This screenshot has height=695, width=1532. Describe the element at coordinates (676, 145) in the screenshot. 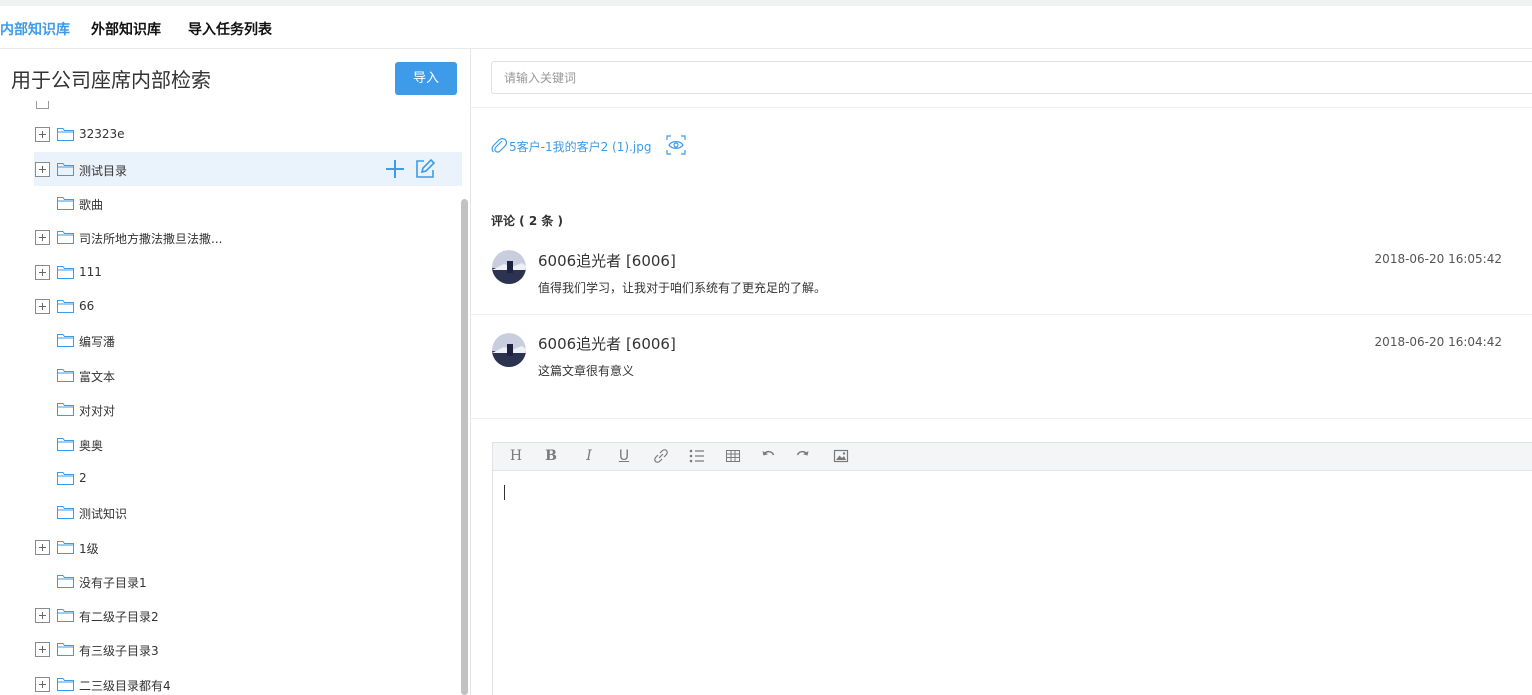

I see `preview-eye-icon` at that location.